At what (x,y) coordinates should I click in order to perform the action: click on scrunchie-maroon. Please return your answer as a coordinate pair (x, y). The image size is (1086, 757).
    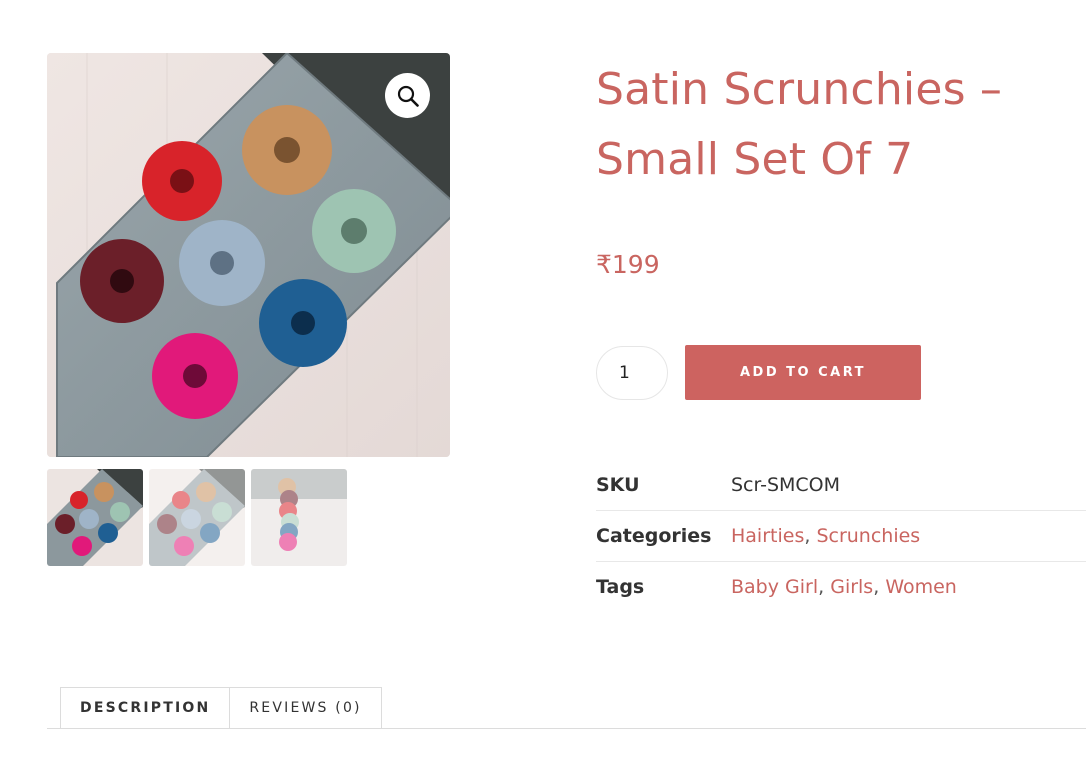
    Looking at the image, I should click on (122, 281).